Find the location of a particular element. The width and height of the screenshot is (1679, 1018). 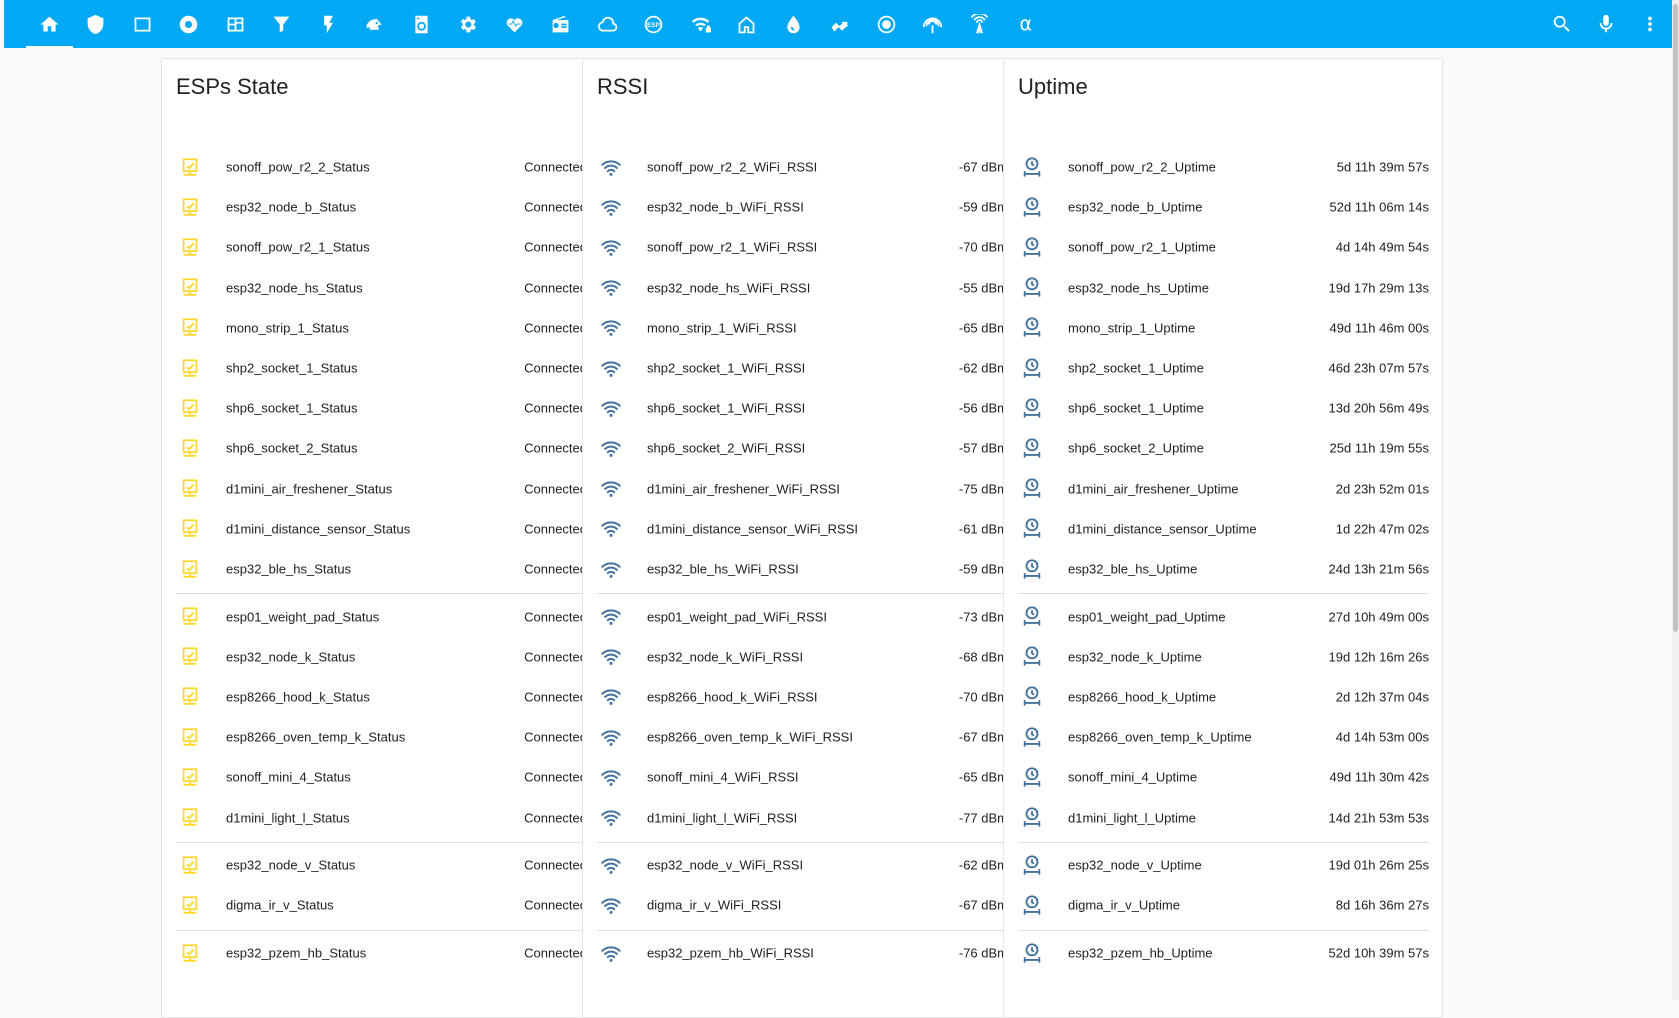

tab-tune is located at coordinates (840, 24).